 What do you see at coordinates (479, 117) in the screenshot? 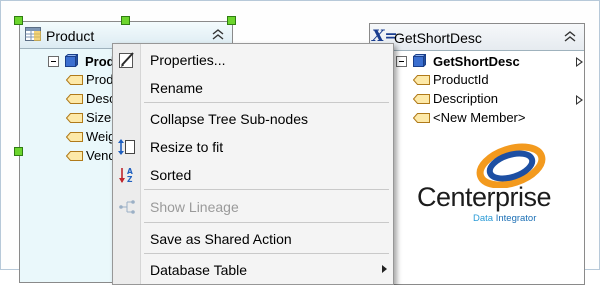
I see `getshortdesc-field-label: <New Member>` at bounding box center [479, 117].